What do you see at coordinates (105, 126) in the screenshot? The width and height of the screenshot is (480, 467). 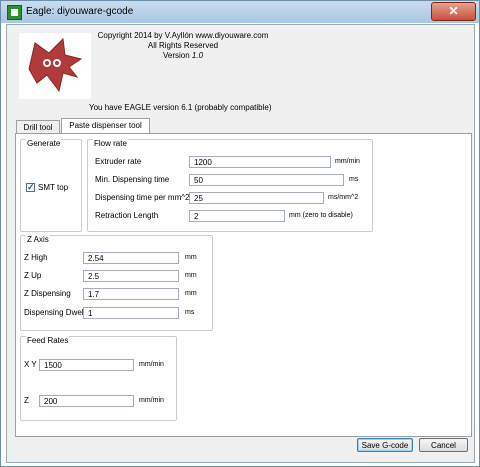 I see `tab-paste-dispenser: Paste dispenser tool` at bounding box center [105, 126].